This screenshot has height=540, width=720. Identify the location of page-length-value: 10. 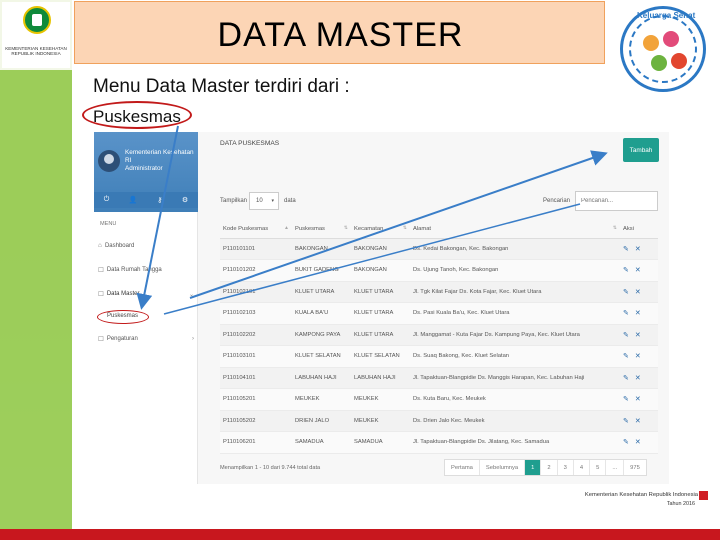
(259, 201).